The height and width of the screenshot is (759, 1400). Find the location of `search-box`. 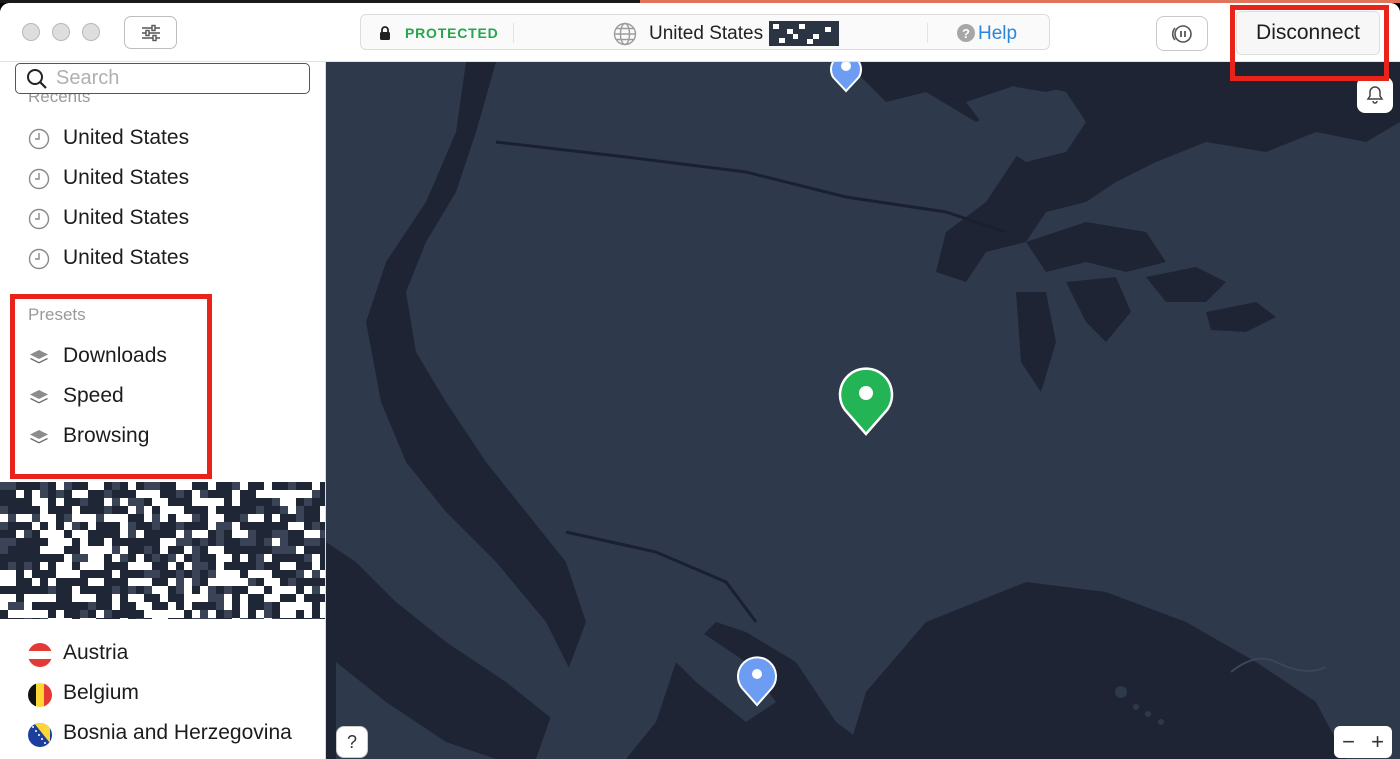

search-box is located at coordinates (162, 78).